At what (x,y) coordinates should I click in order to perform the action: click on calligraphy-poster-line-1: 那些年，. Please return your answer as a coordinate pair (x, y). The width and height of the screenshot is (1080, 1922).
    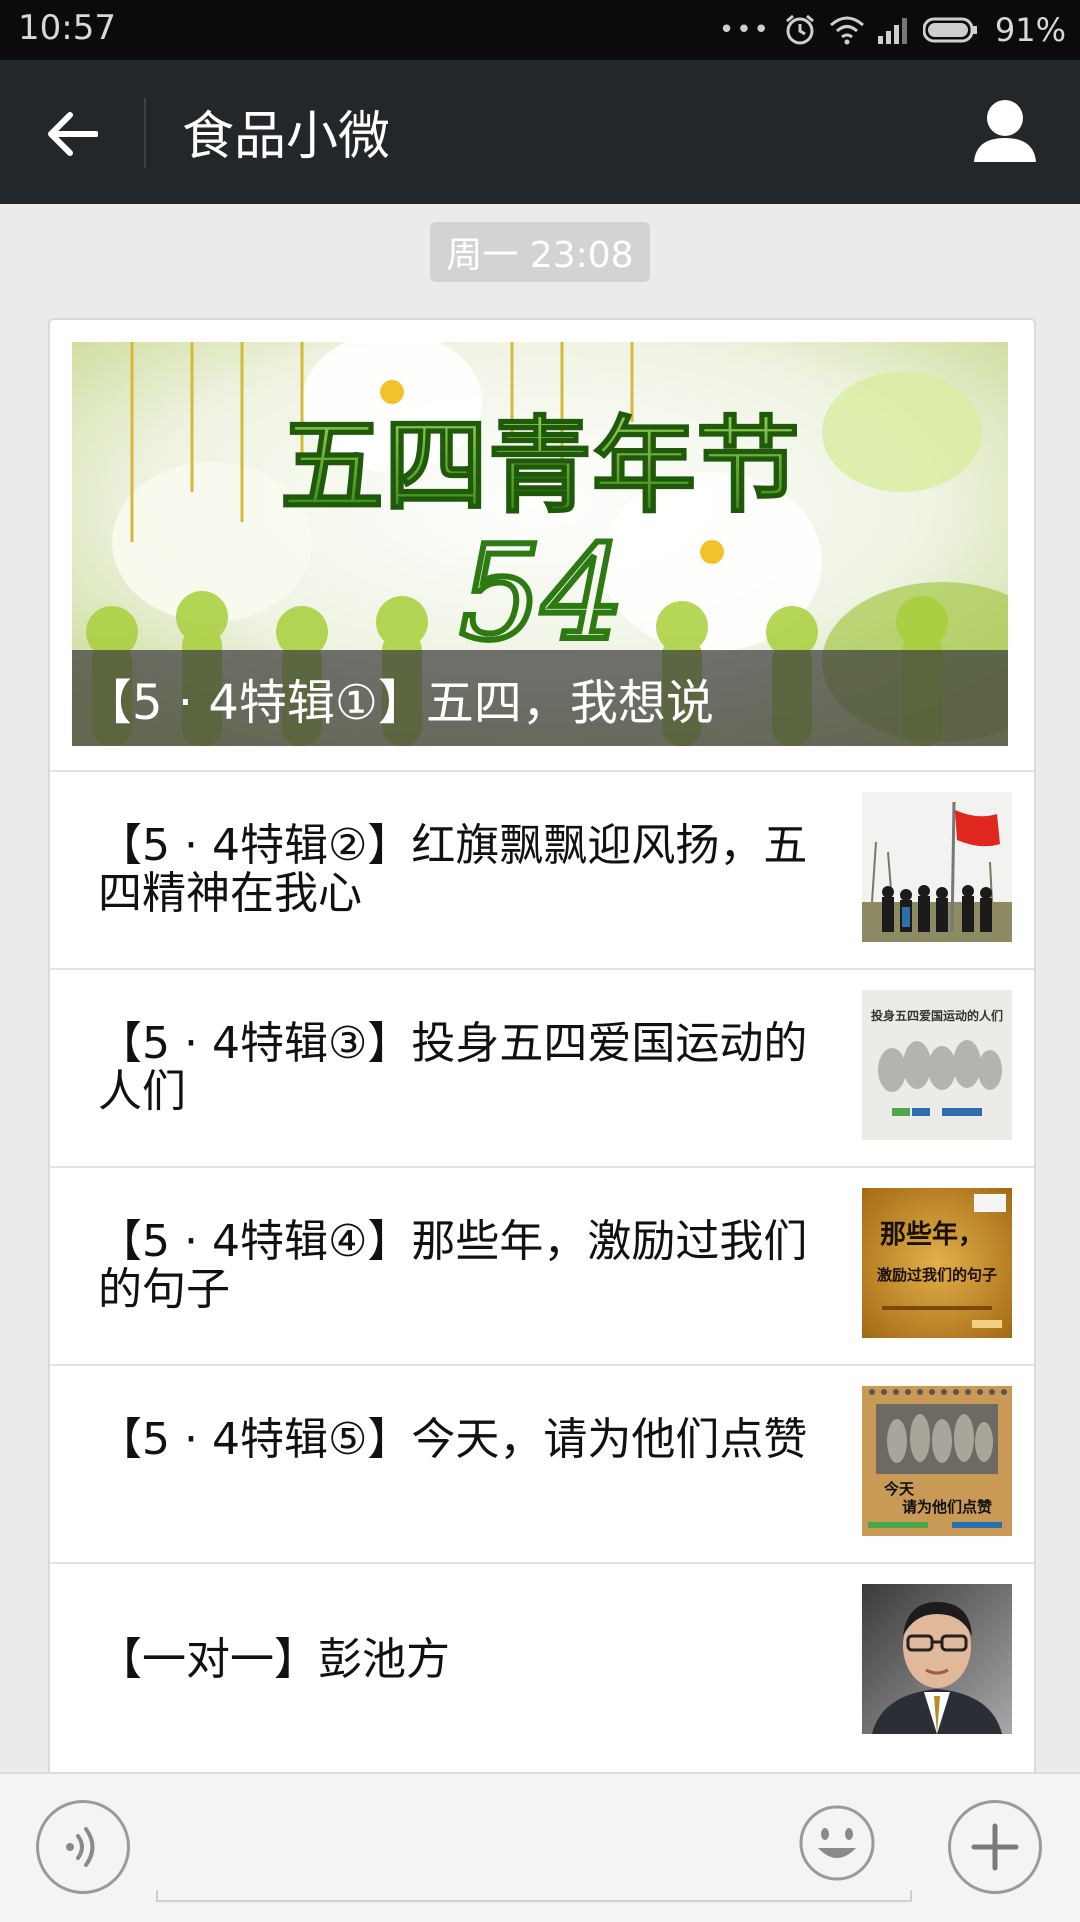
    Looking at the image, I should click on (932, 1234).